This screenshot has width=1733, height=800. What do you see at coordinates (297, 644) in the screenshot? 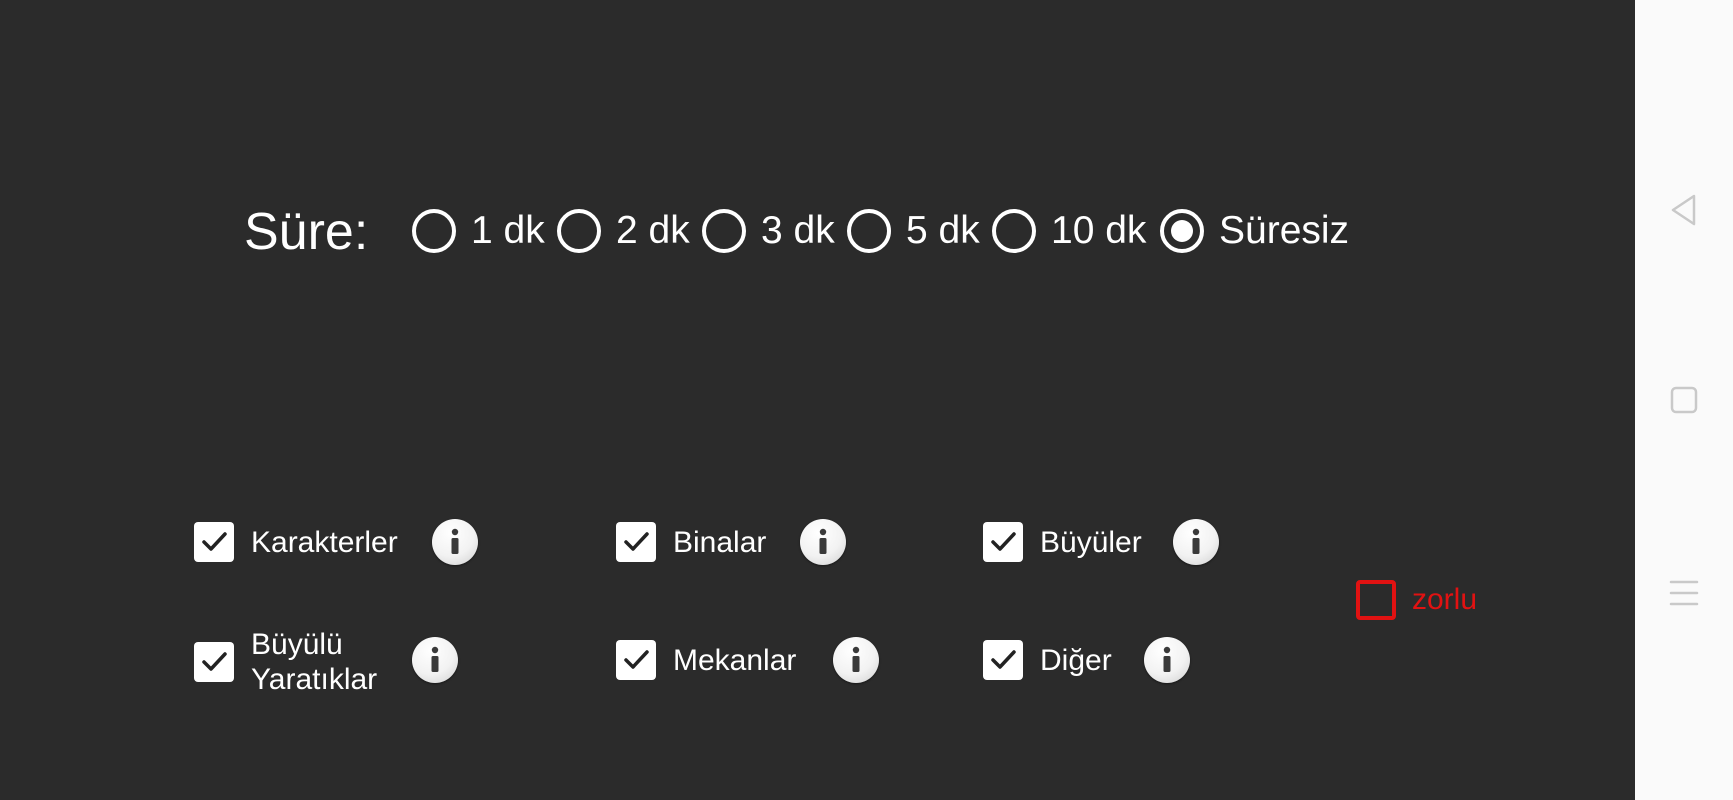
I see `category-label-line1: Büyülü` at bounding box center [297, 644].